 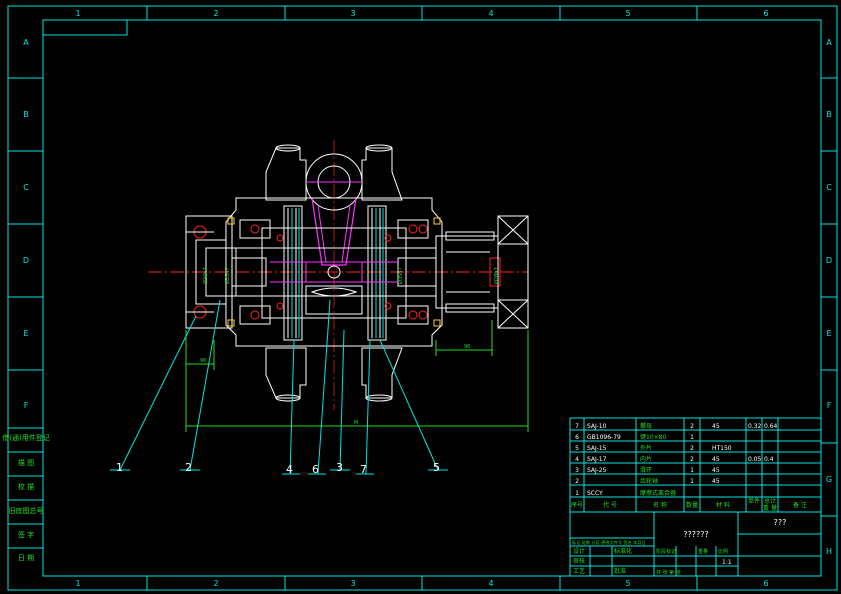 I want to click on bom-code: SAJ-15, so click(x=597, y=448).